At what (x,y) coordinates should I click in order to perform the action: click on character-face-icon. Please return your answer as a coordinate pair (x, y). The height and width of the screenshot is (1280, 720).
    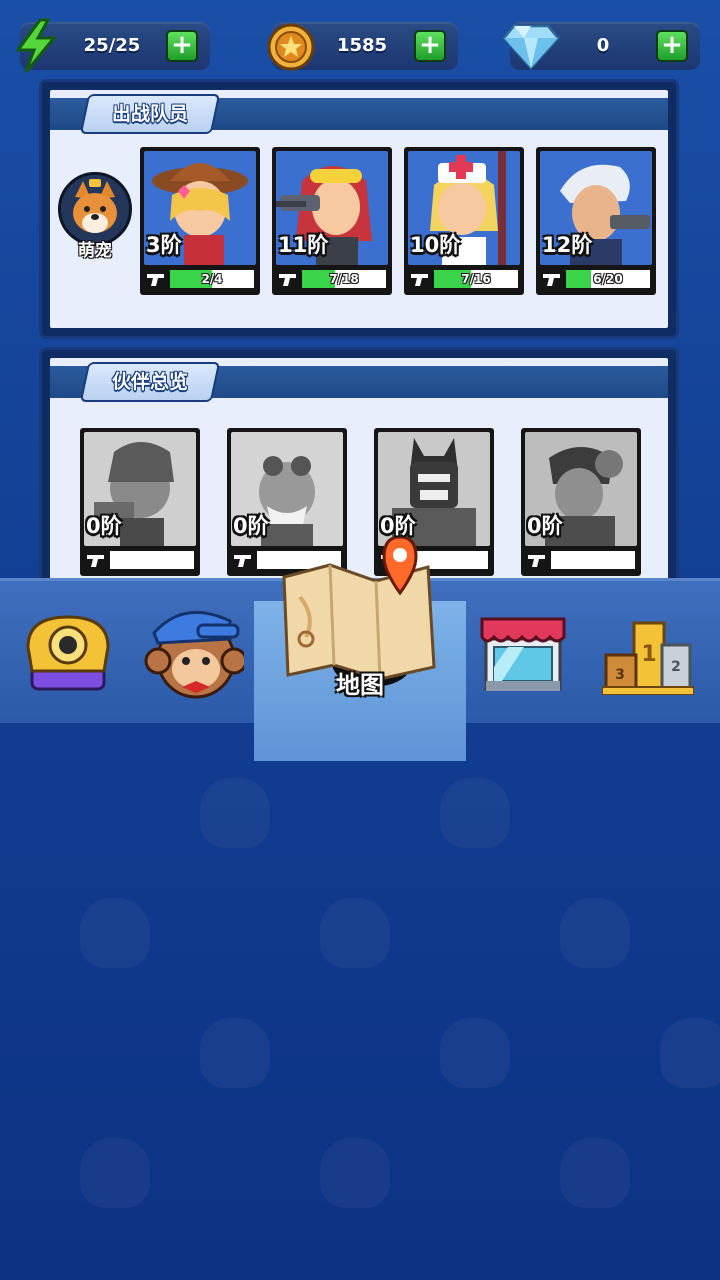
    Looking at the image, I should click on (194, 654).